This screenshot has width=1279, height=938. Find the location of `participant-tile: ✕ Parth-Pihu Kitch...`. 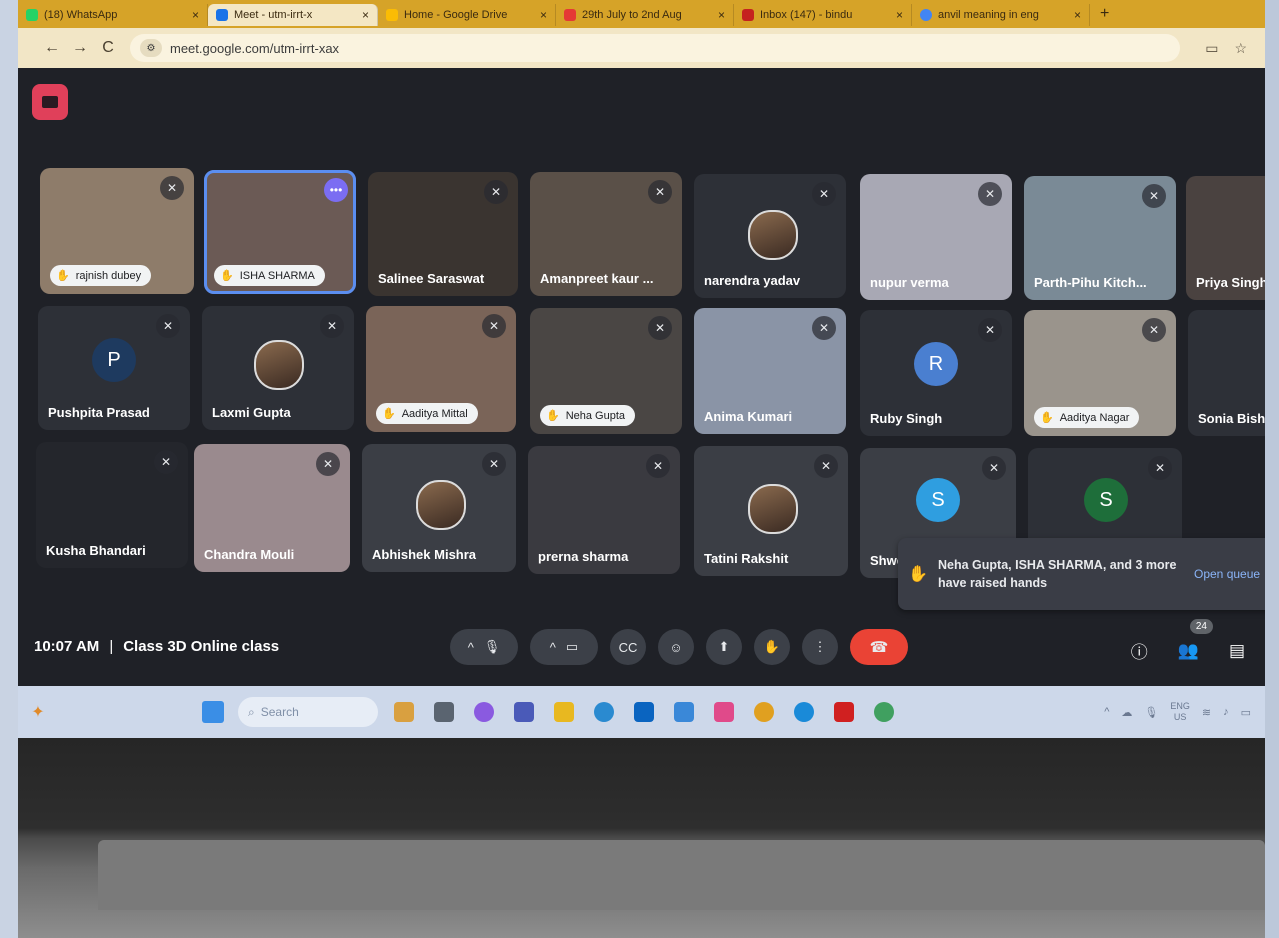

participant-tile: ✕ Parth-Pihu Kitch... is located at coordinates (1100, 238).